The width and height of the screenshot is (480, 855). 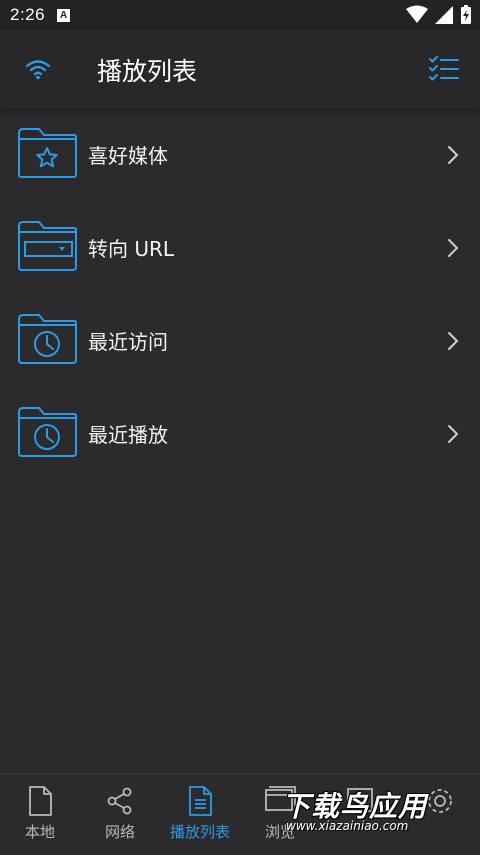 I want to click on wifi-button, so click(x=38, y=69).